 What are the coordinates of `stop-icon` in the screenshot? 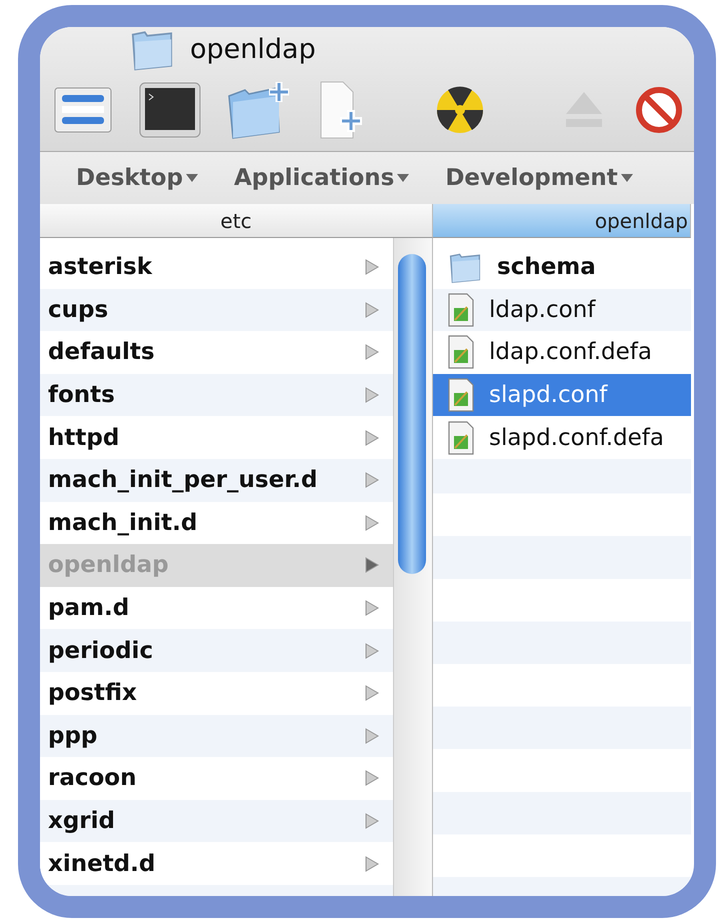 It's located at (659, 110).